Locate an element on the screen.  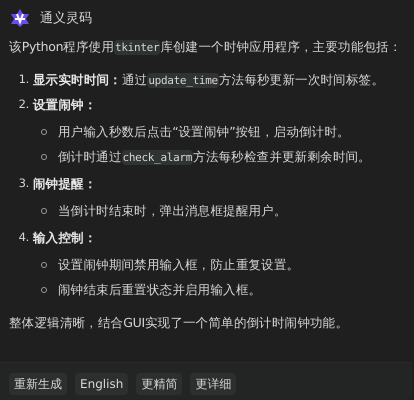
action-button: English is located at coordinates (101, 384).